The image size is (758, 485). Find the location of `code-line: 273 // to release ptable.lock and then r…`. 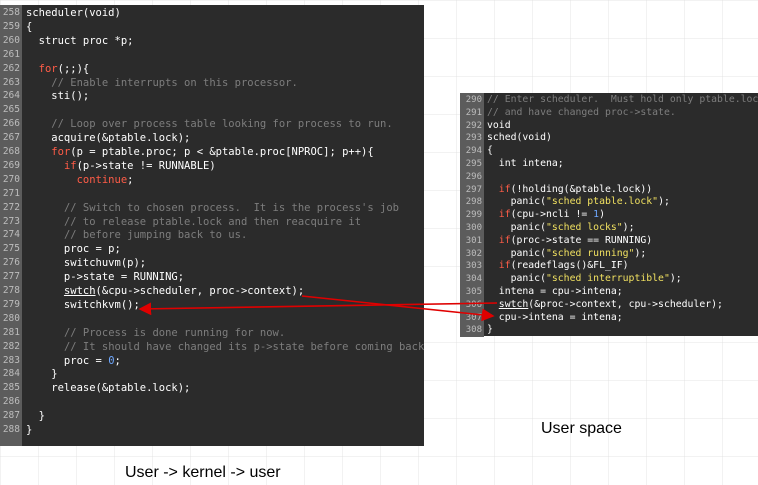

code-line: 273 // to release ptable.lock and then r… is located at coordinates (212, 221).